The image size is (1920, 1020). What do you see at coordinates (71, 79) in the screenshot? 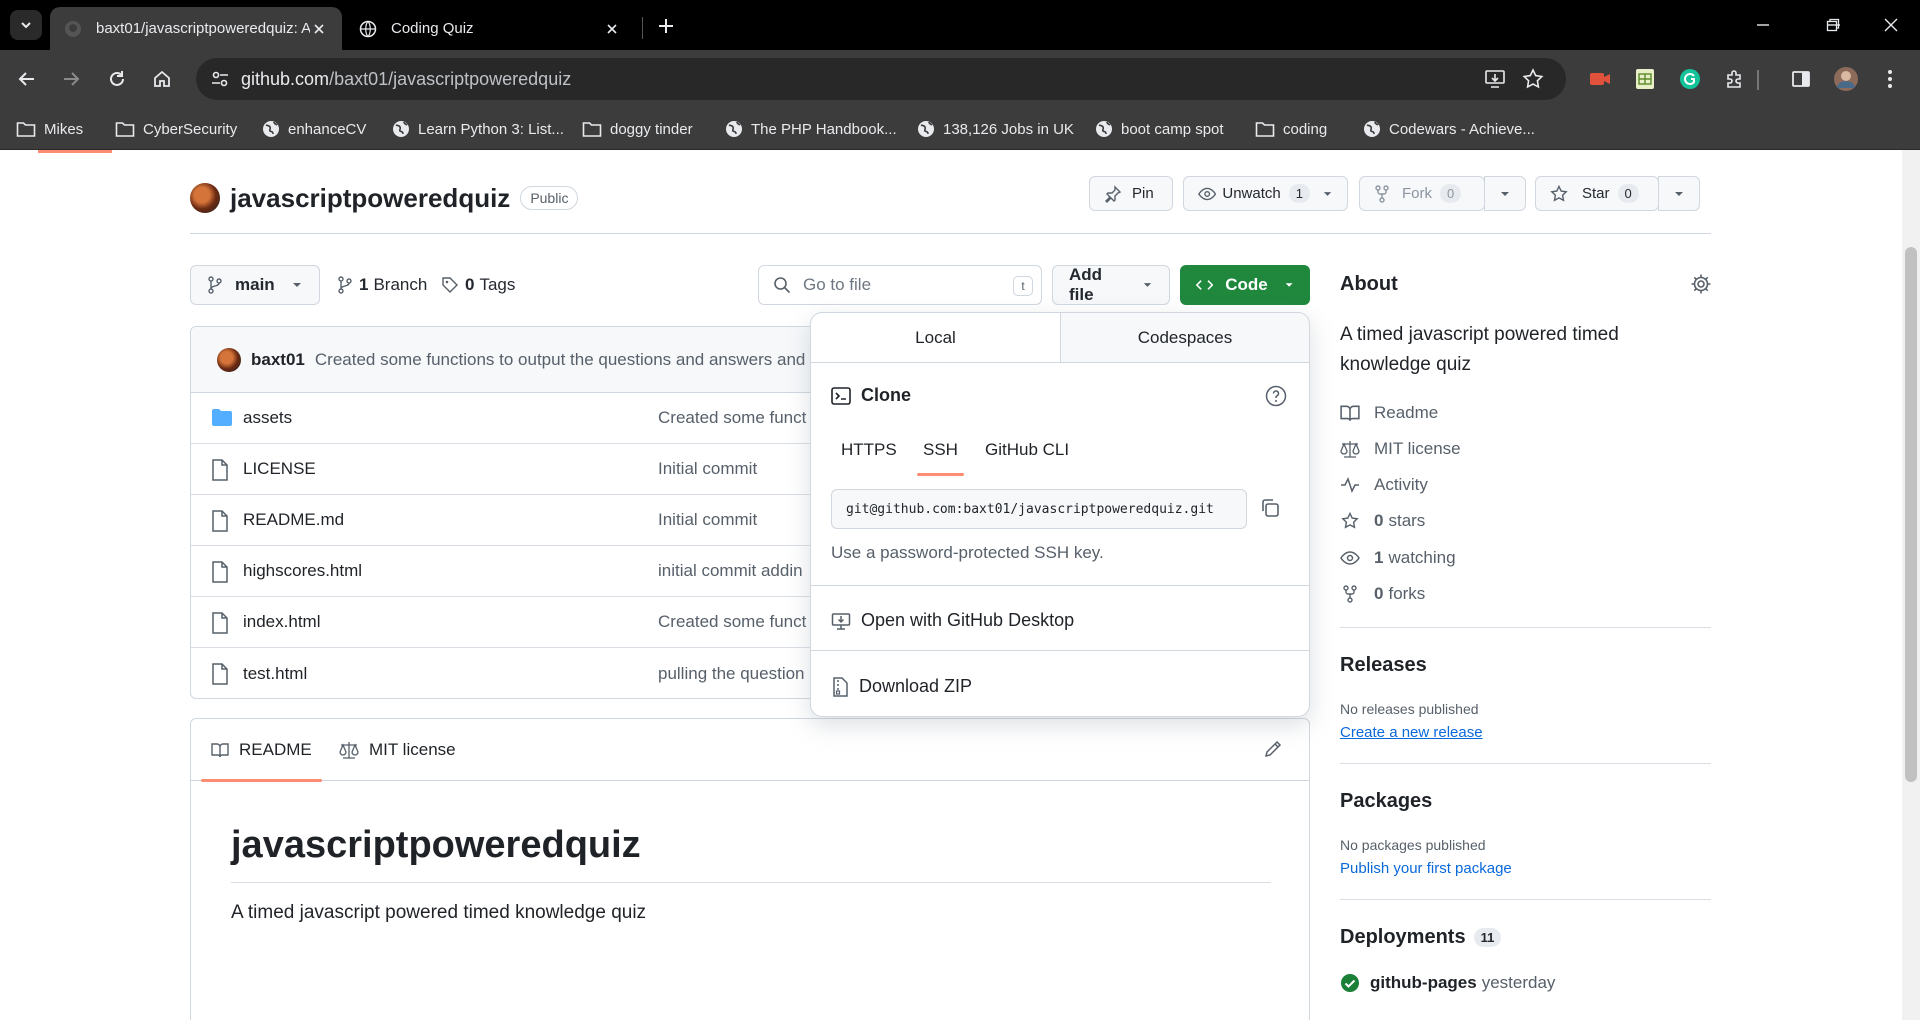
I see `forward-button` at bounding box center [71, 79].